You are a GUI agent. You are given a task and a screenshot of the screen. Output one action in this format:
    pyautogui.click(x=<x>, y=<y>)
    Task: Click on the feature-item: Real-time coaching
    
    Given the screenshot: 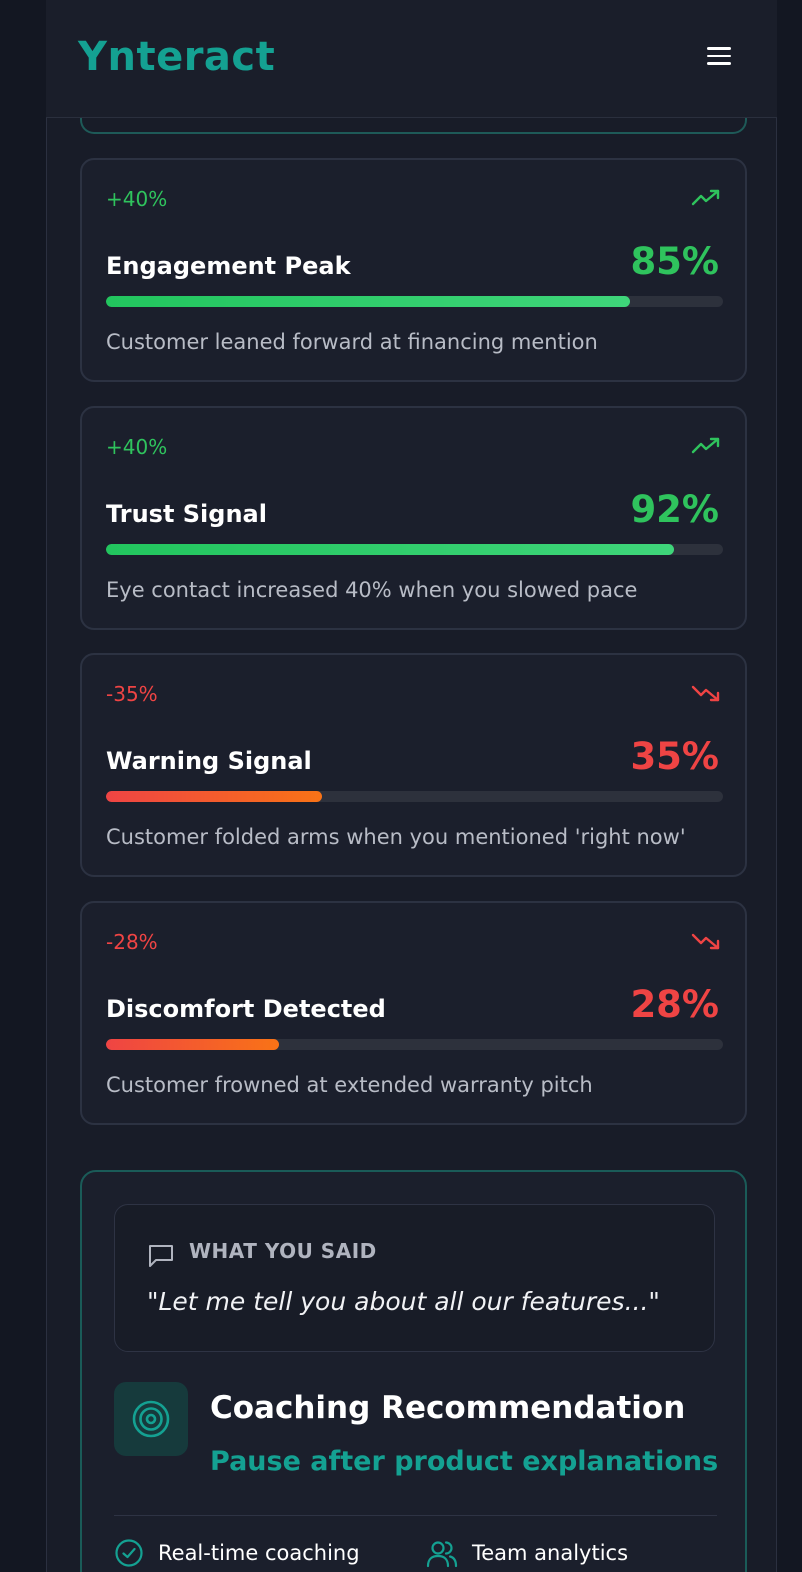 What is the action you would take?
    pyautogui.click(x=237, y=1553)
    